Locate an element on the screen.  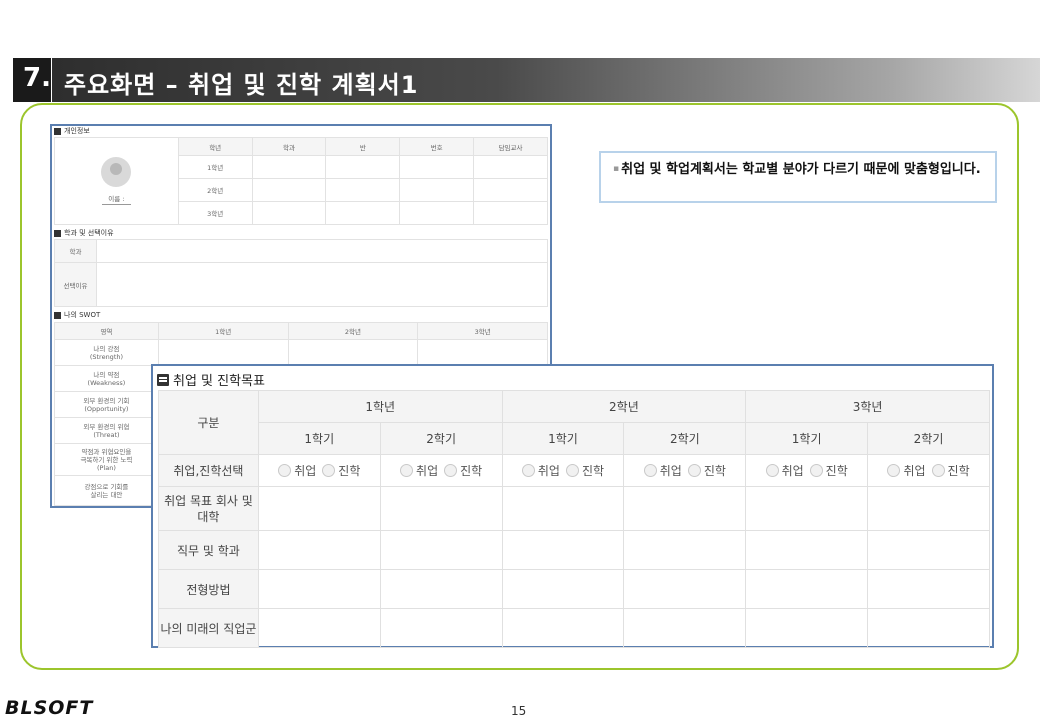
select-row: 취업,진학선택 취업 진학 취업 진학 취업 진학 취업 진학 취업 진학 취업 진학 is located at coordinates (574, 470).